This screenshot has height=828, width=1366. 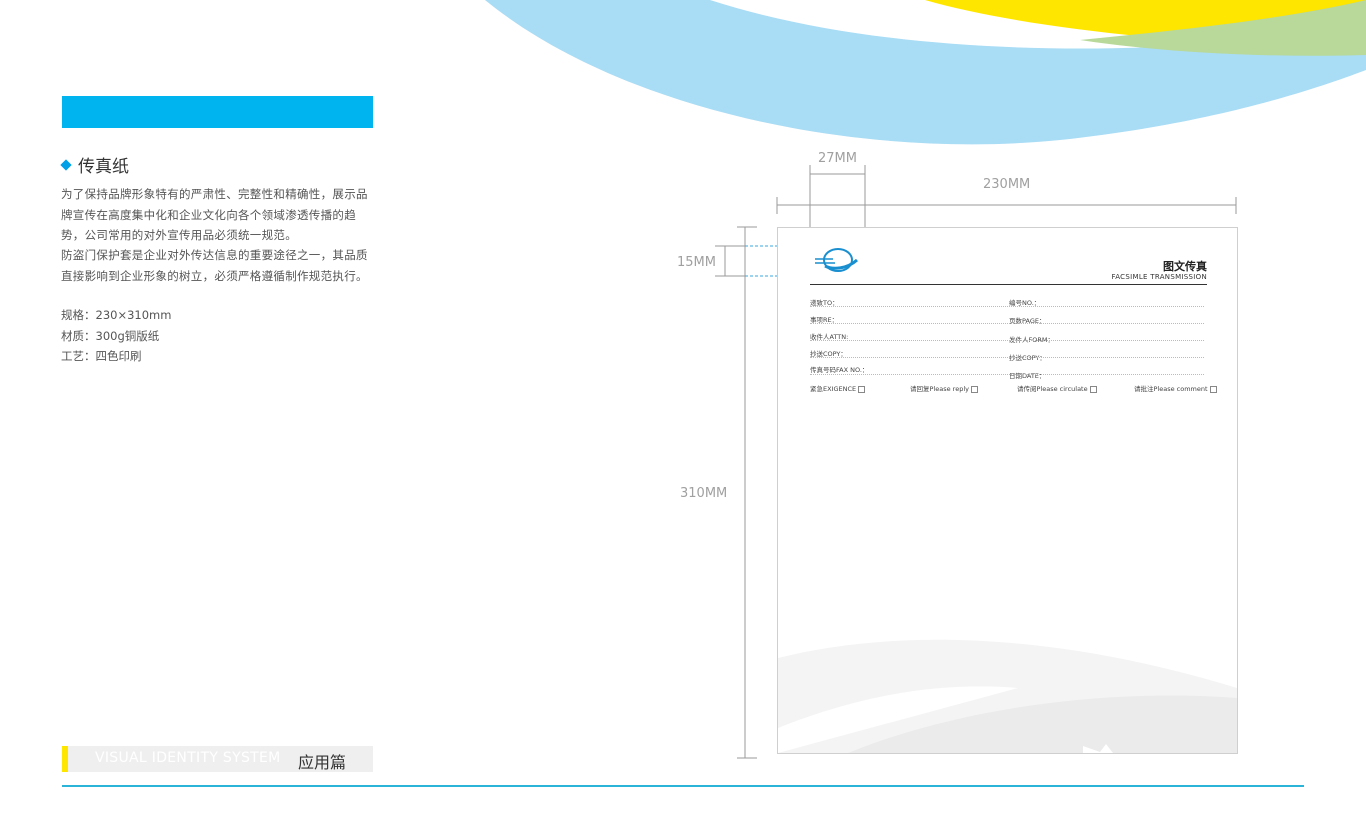 I want to click on checkbox-label: 请回复Please reply, so click(x=939, y=389).